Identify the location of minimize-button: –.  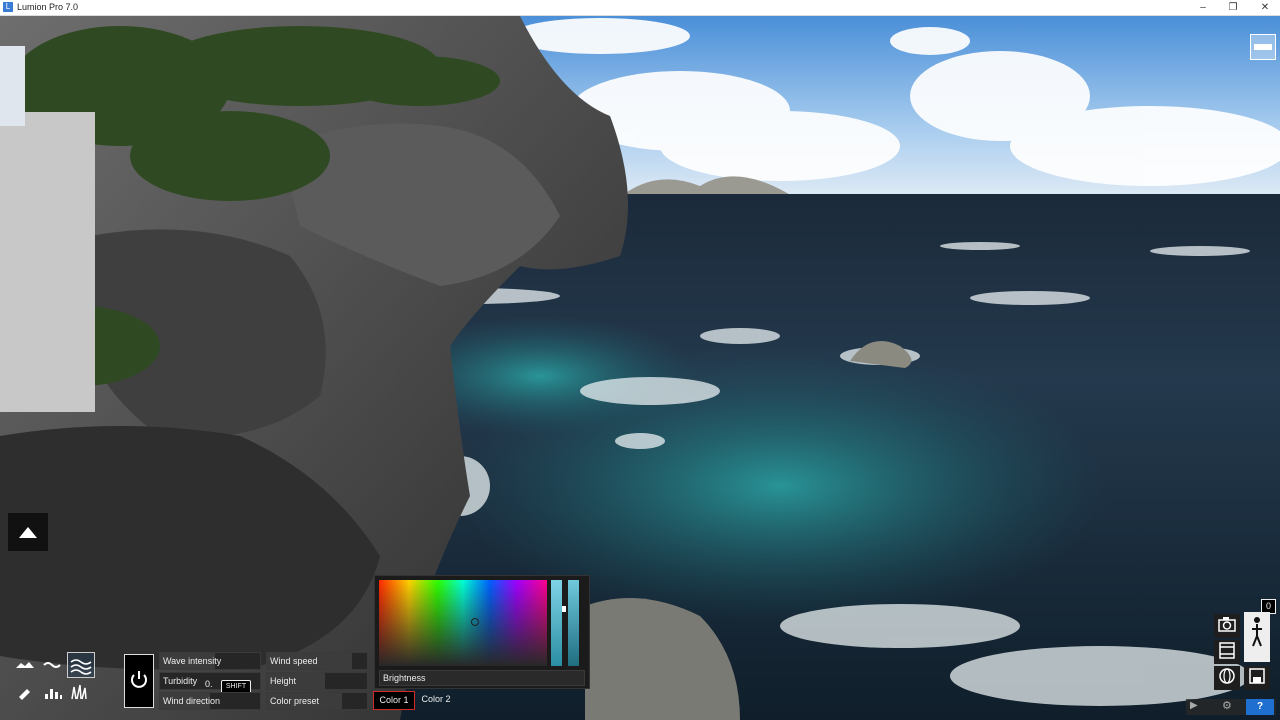
(1203, 7).